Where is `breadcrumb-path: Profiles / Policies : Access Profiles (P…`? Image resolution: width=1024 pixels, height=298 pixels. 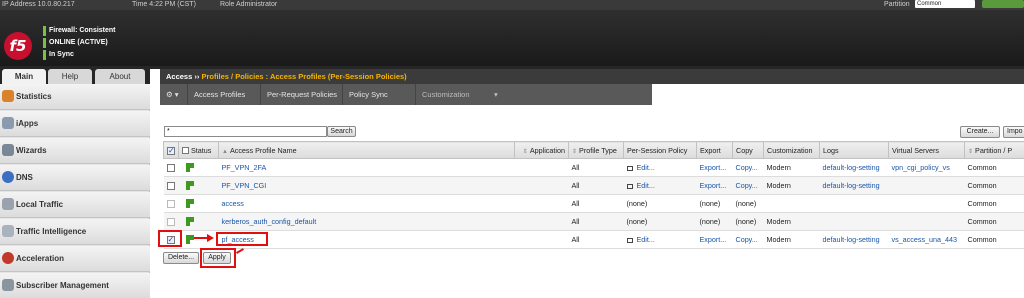
breadcrumb-path: Profiles / Policies : Access Profiles (P… is located at coordinates (304, 76).